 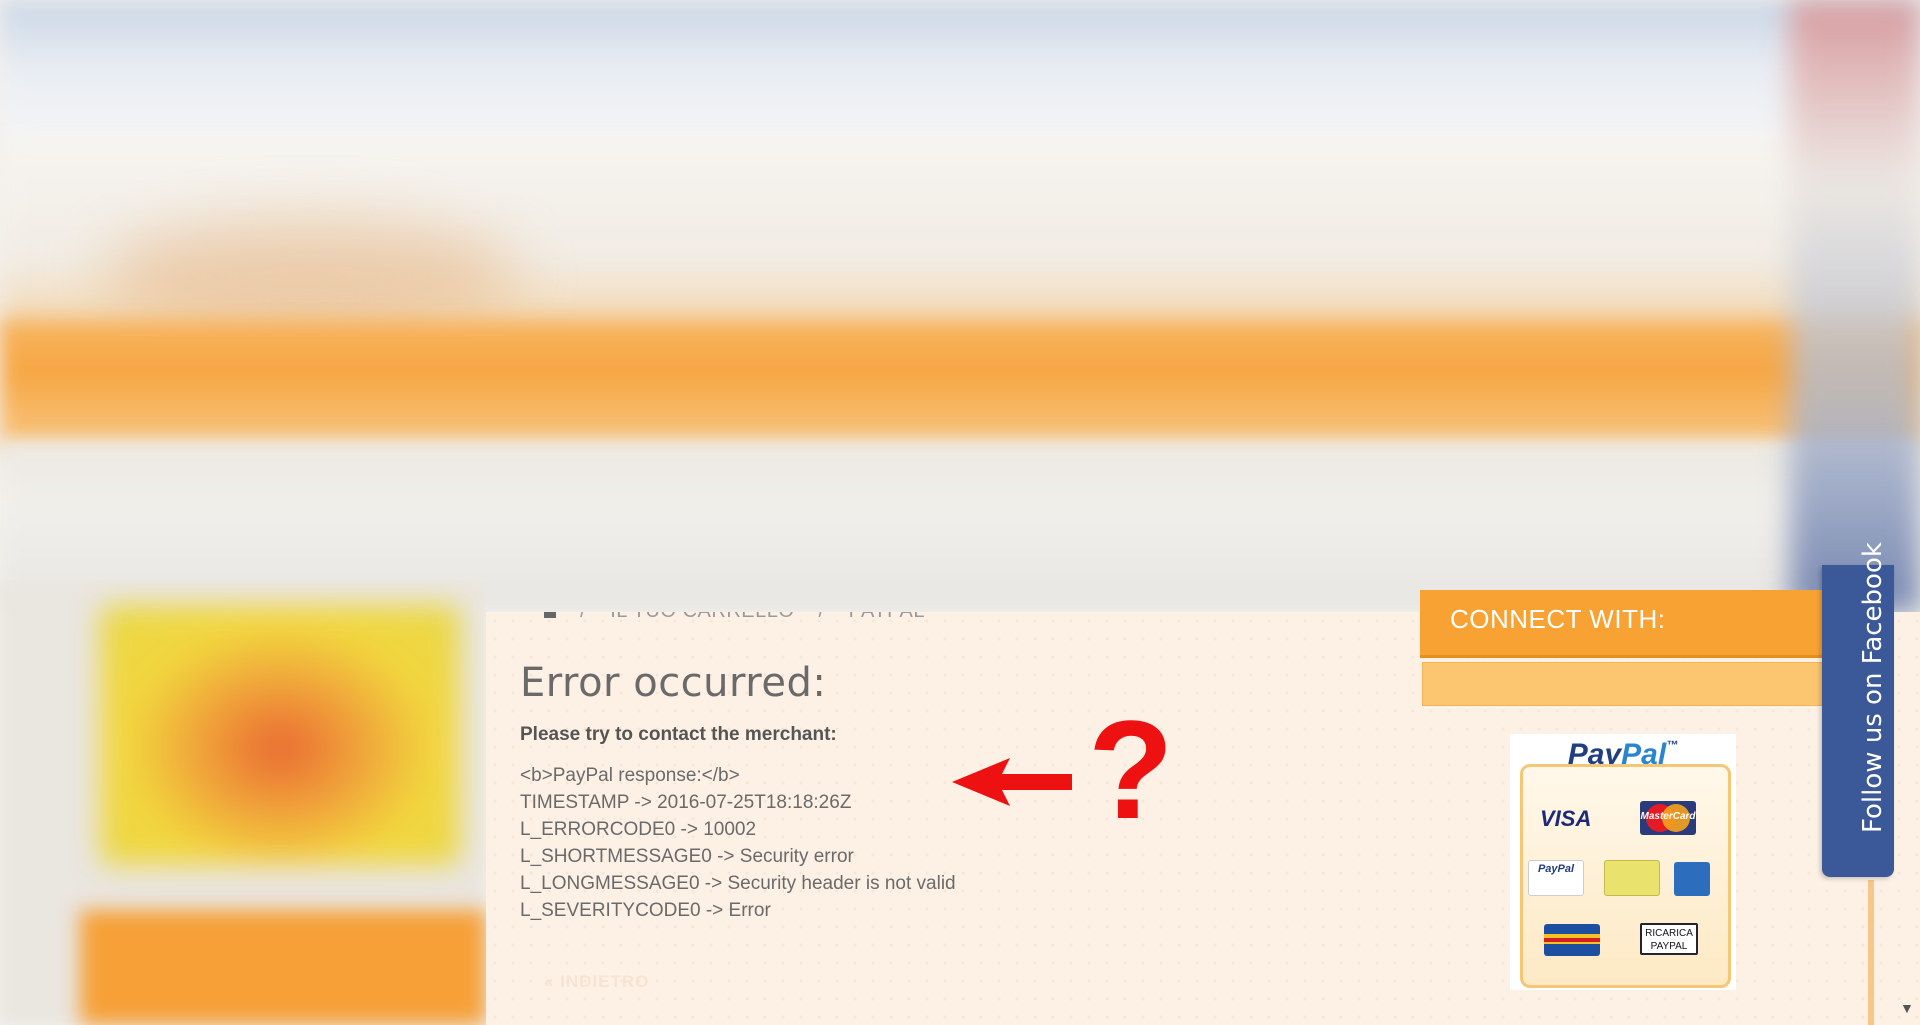 I want to click on response-line: L_ERRORCODE0 -> 10002, so click(x=638, y=829).